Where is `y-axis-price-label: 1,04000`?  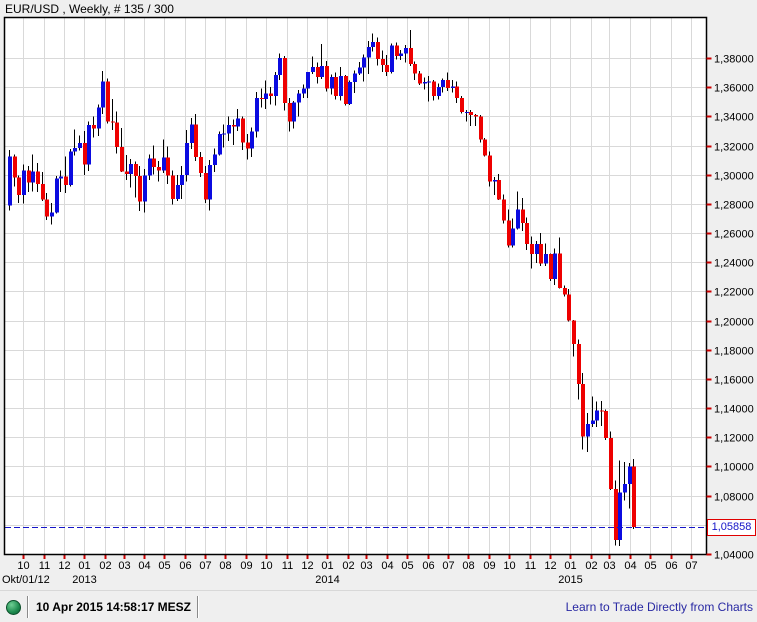
y-axis-price-label: 1,04000 is located at coordinates (734, 556).